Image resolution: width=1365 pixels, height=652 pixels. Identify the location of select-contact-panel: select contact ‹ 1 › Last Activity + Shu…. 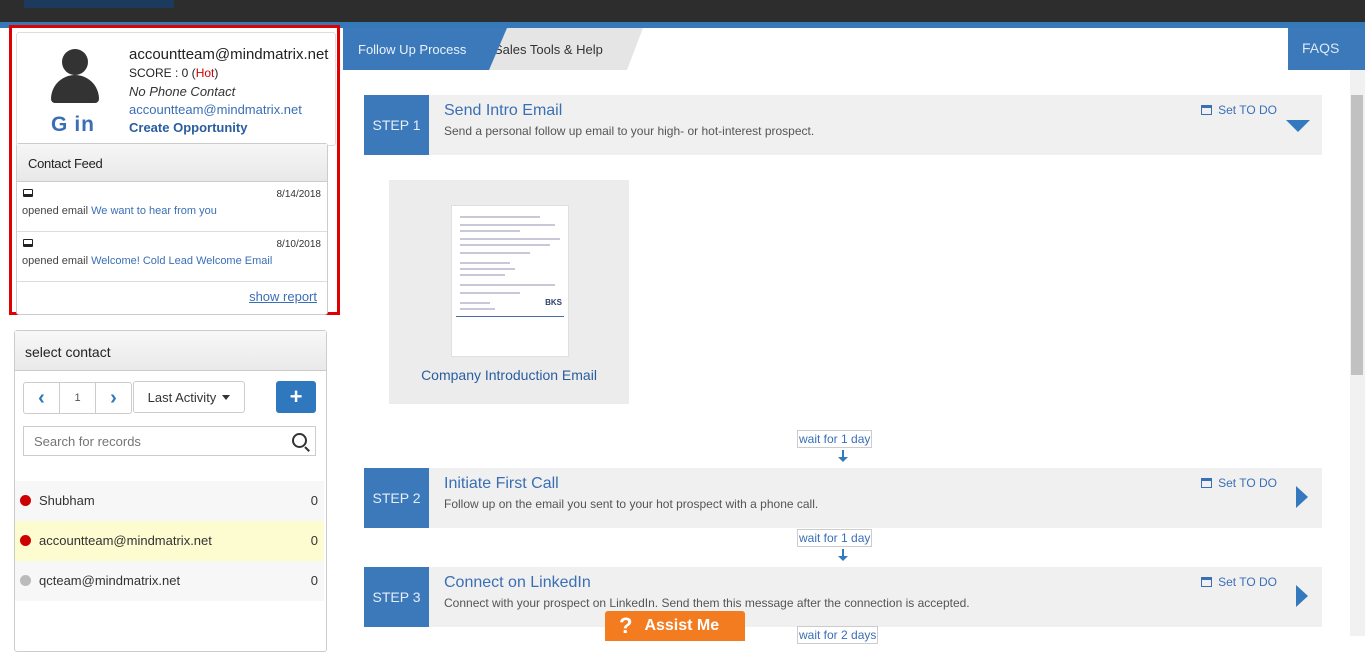
(170, 491).